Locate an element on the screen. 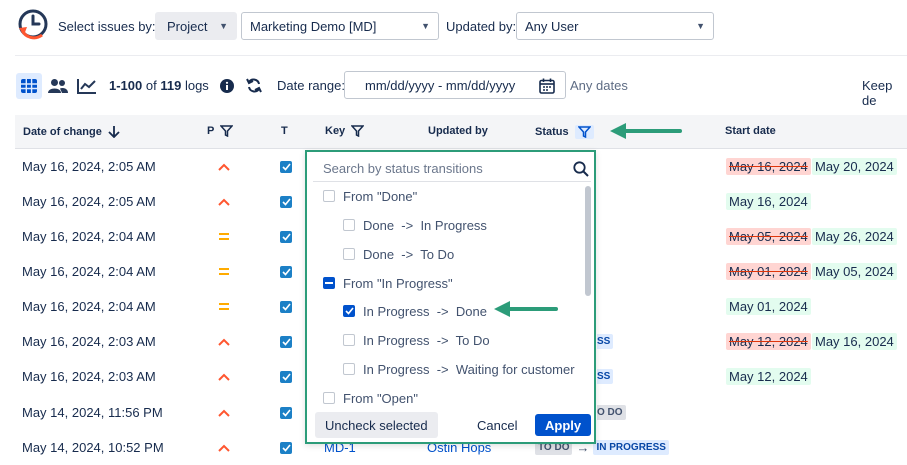 This screenshot has width=907, height=465. new-start-date: May 20, 2024 is located at coordinates (854, 166).